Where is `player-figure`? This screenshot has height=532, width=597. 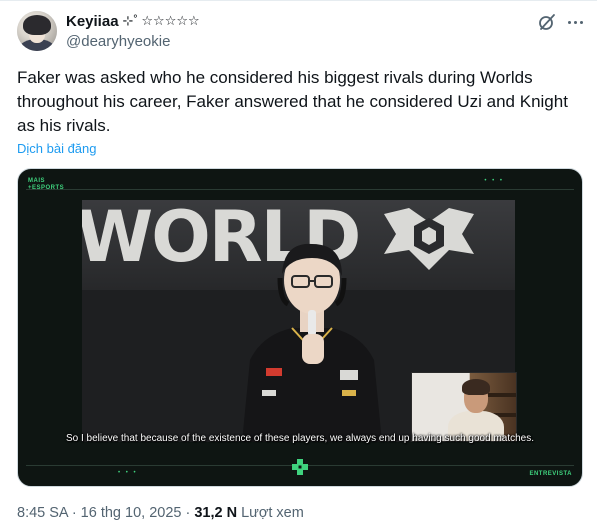 player-figure is located at coordinates (312, 342).